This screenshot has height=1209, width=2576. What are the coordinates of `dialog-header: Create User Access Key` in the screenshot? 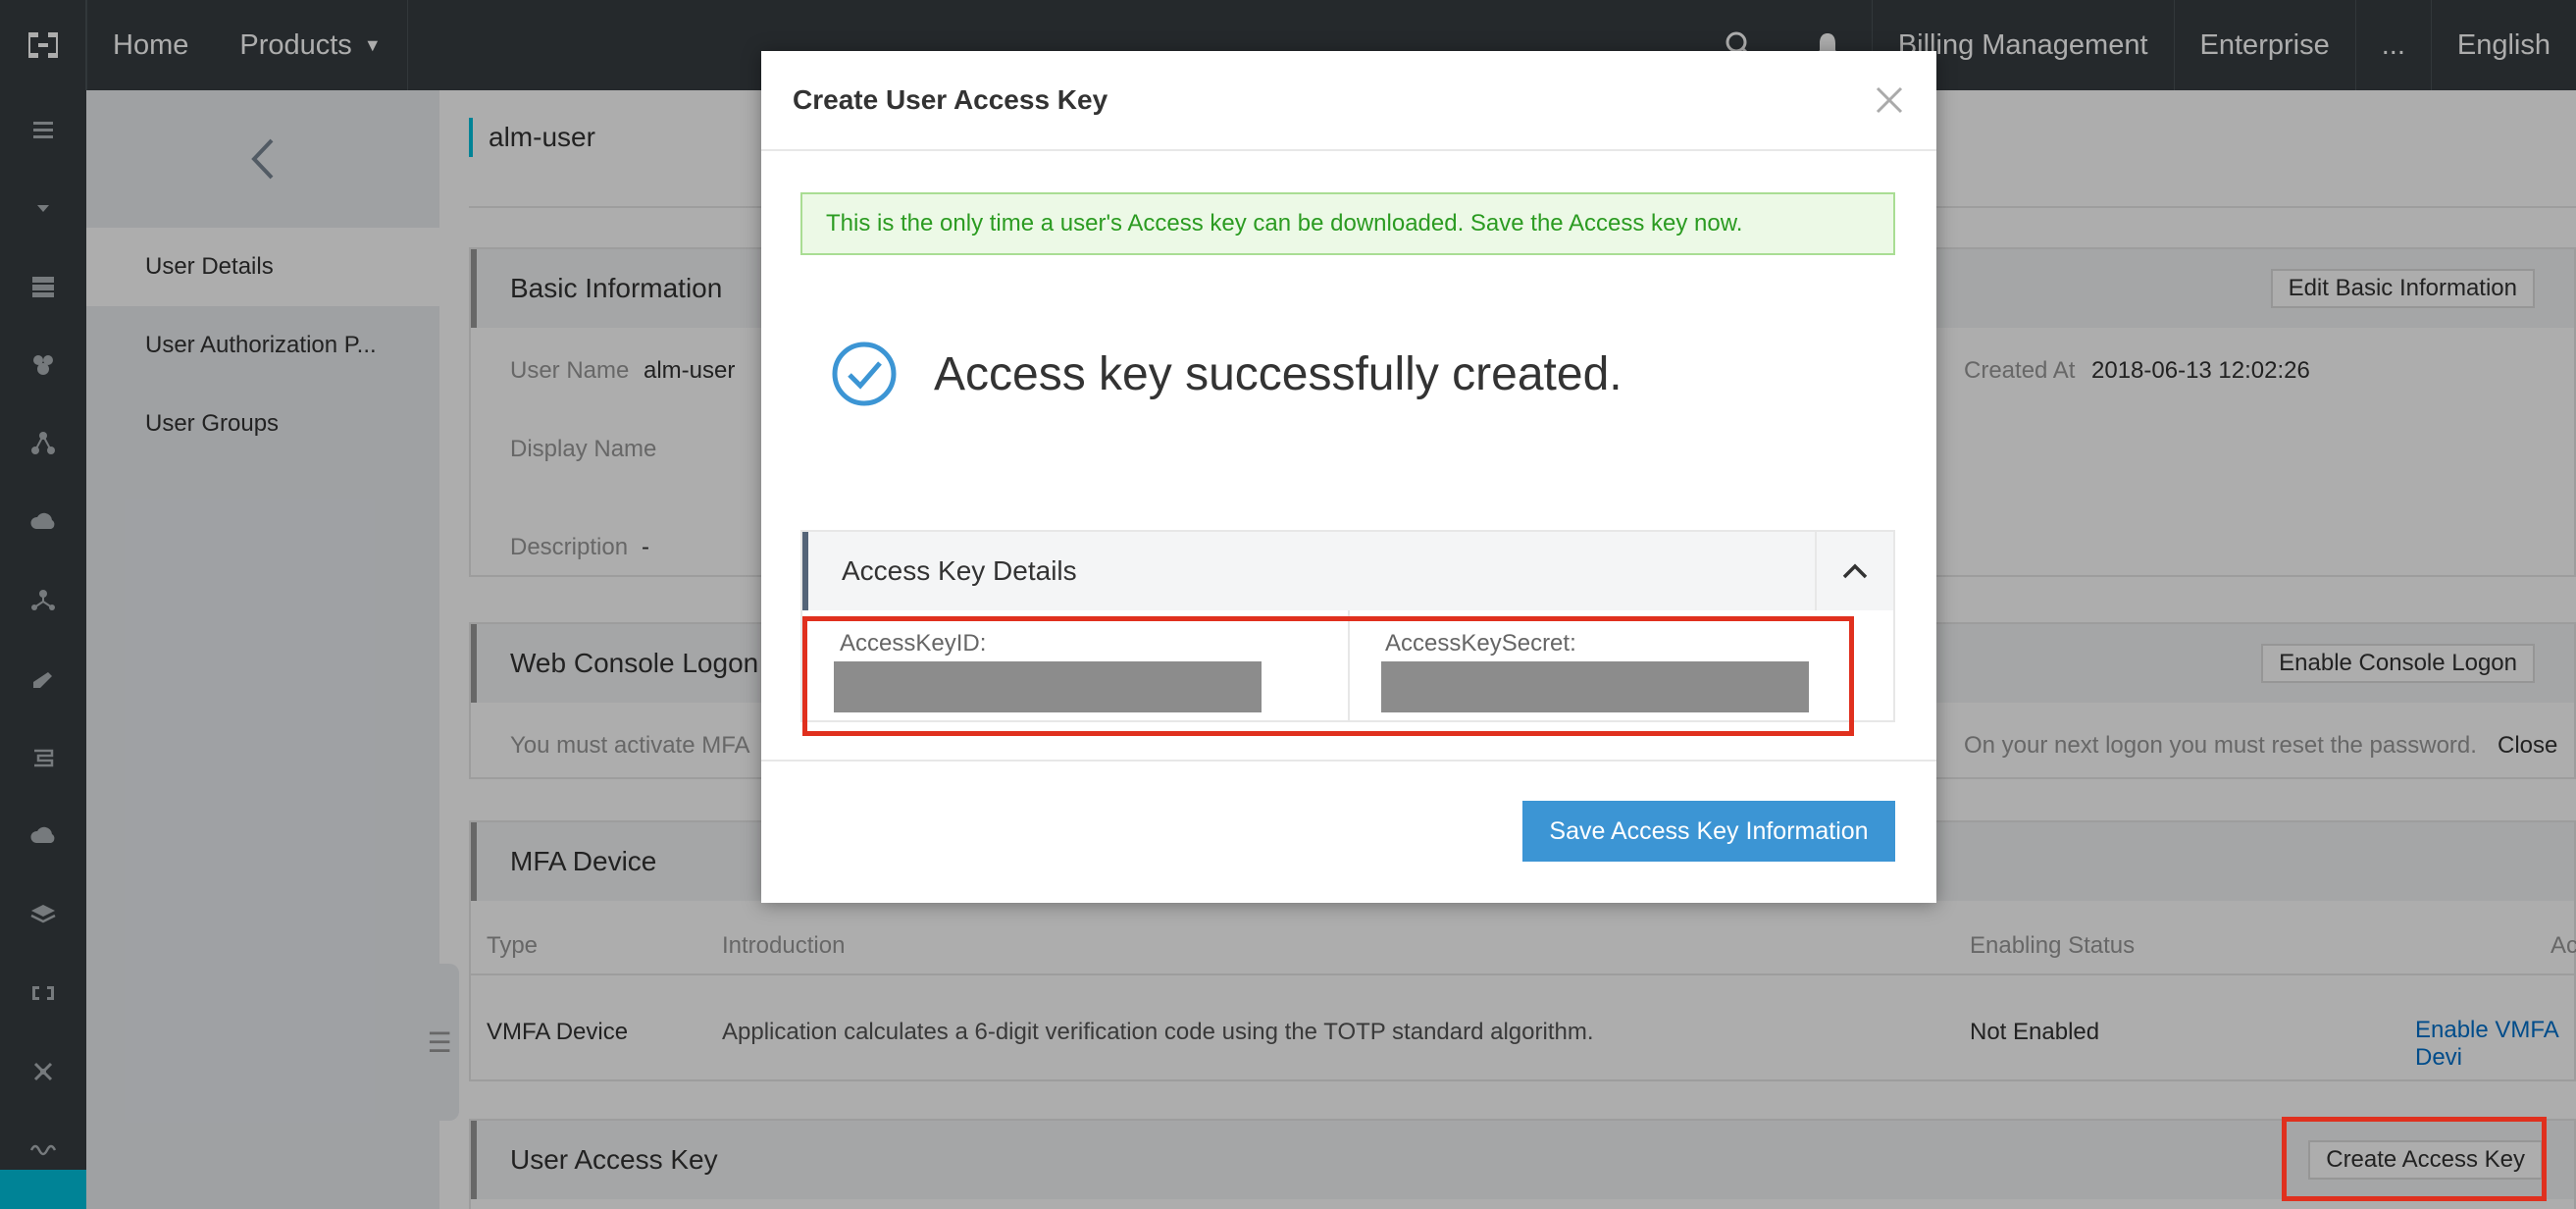 It's located at (1348, 101).